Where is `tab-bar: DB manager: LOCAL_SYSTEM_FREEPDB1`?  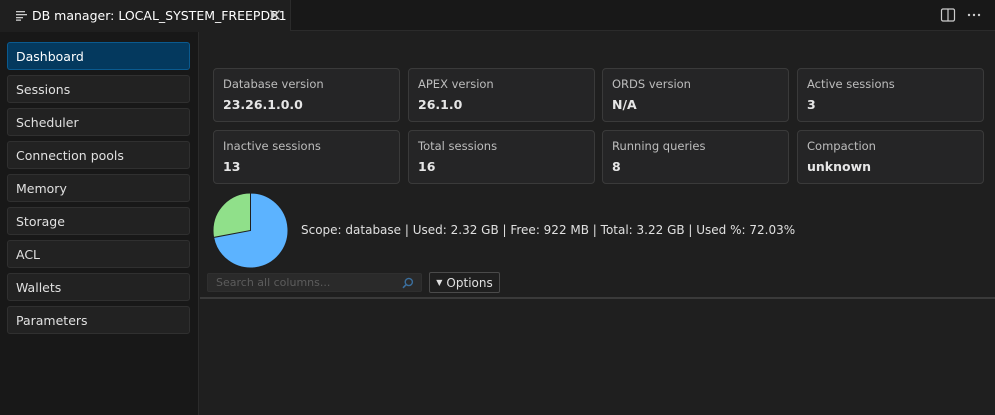
tab-bar: DB manager: LOCAL_SYSTEM_FREEPDB1 is located at coordinates (497, 15).